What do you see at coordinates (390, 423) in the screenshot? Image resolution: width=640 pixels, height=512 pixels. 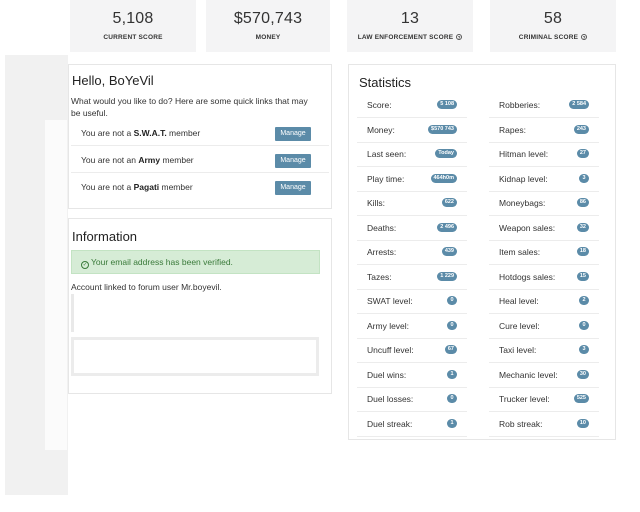 I see `stat-name: Duel streak:` at bounding box center [390, 423].